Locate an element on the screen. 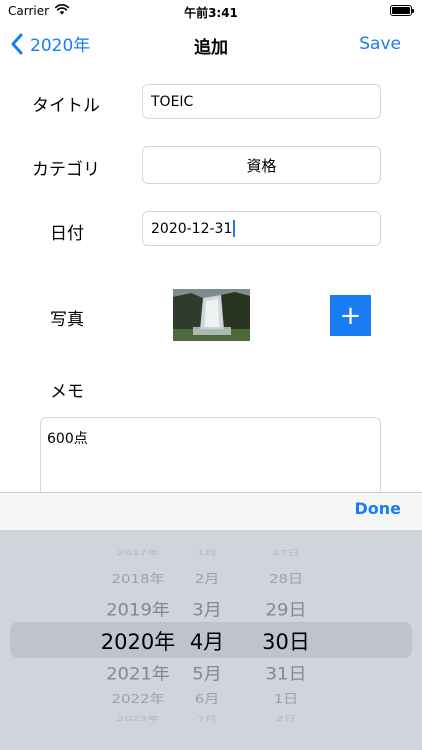 This screenshot has height=750, width=422. text-cursor is located at coordinates (234, 228).